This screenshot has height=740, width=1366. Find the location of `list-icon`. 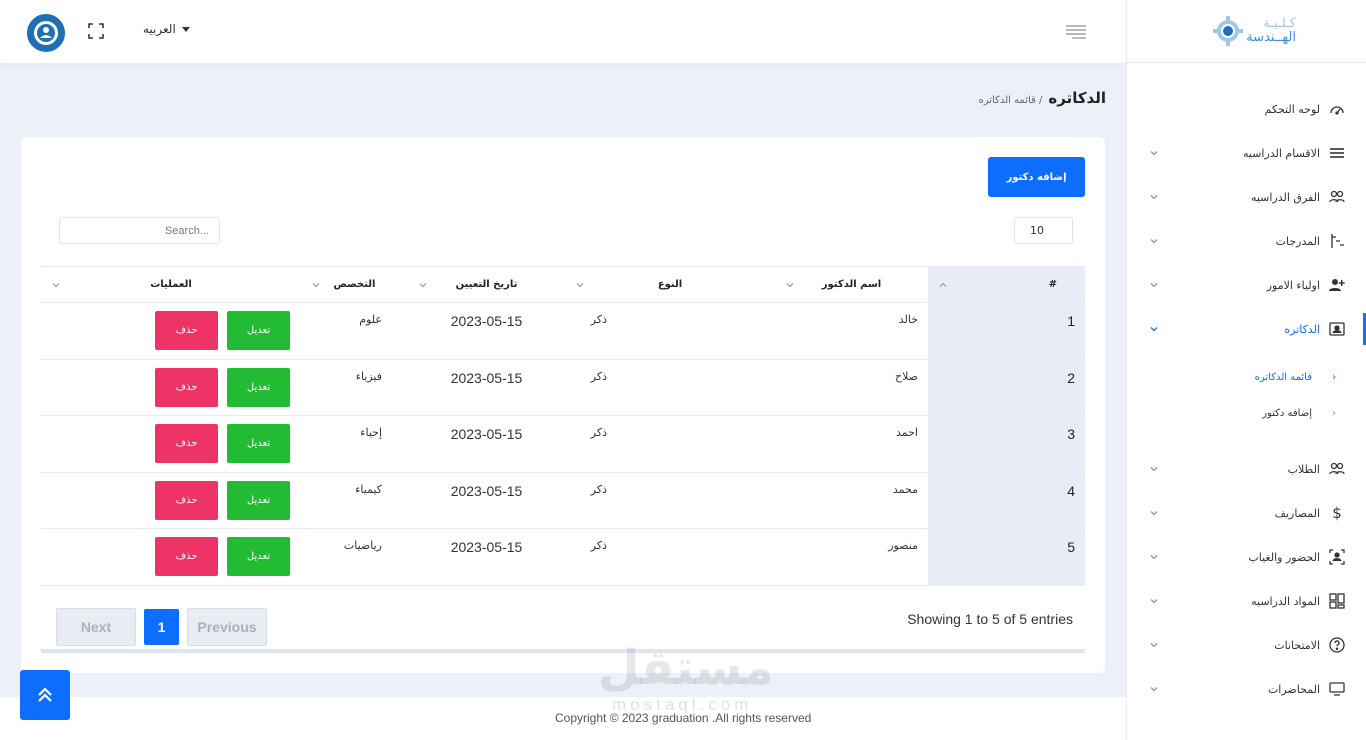

list-icon is located at coordinates (1337, 153).